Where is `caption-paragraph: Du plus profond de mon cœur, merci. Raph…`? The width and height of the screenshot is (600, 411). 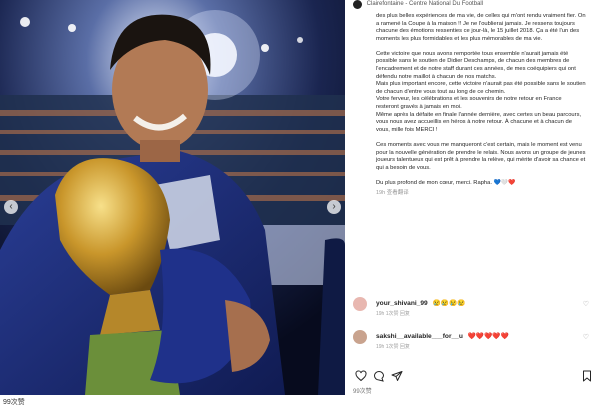
caption-paragraph: Du plus profond de mon cœur, merci. Raph… is located at coordinates (446, 182).